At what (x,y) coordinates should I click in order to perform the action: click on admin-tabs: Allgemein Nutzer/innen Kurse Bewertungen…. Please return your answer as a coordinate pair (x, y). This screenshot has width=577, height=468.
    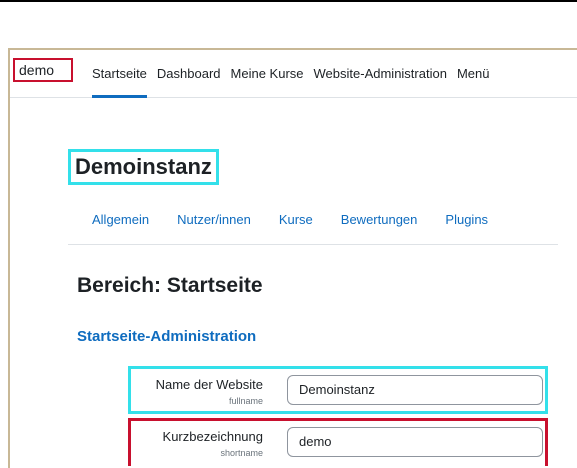
    Looking at the image, I should click on (304, 219).